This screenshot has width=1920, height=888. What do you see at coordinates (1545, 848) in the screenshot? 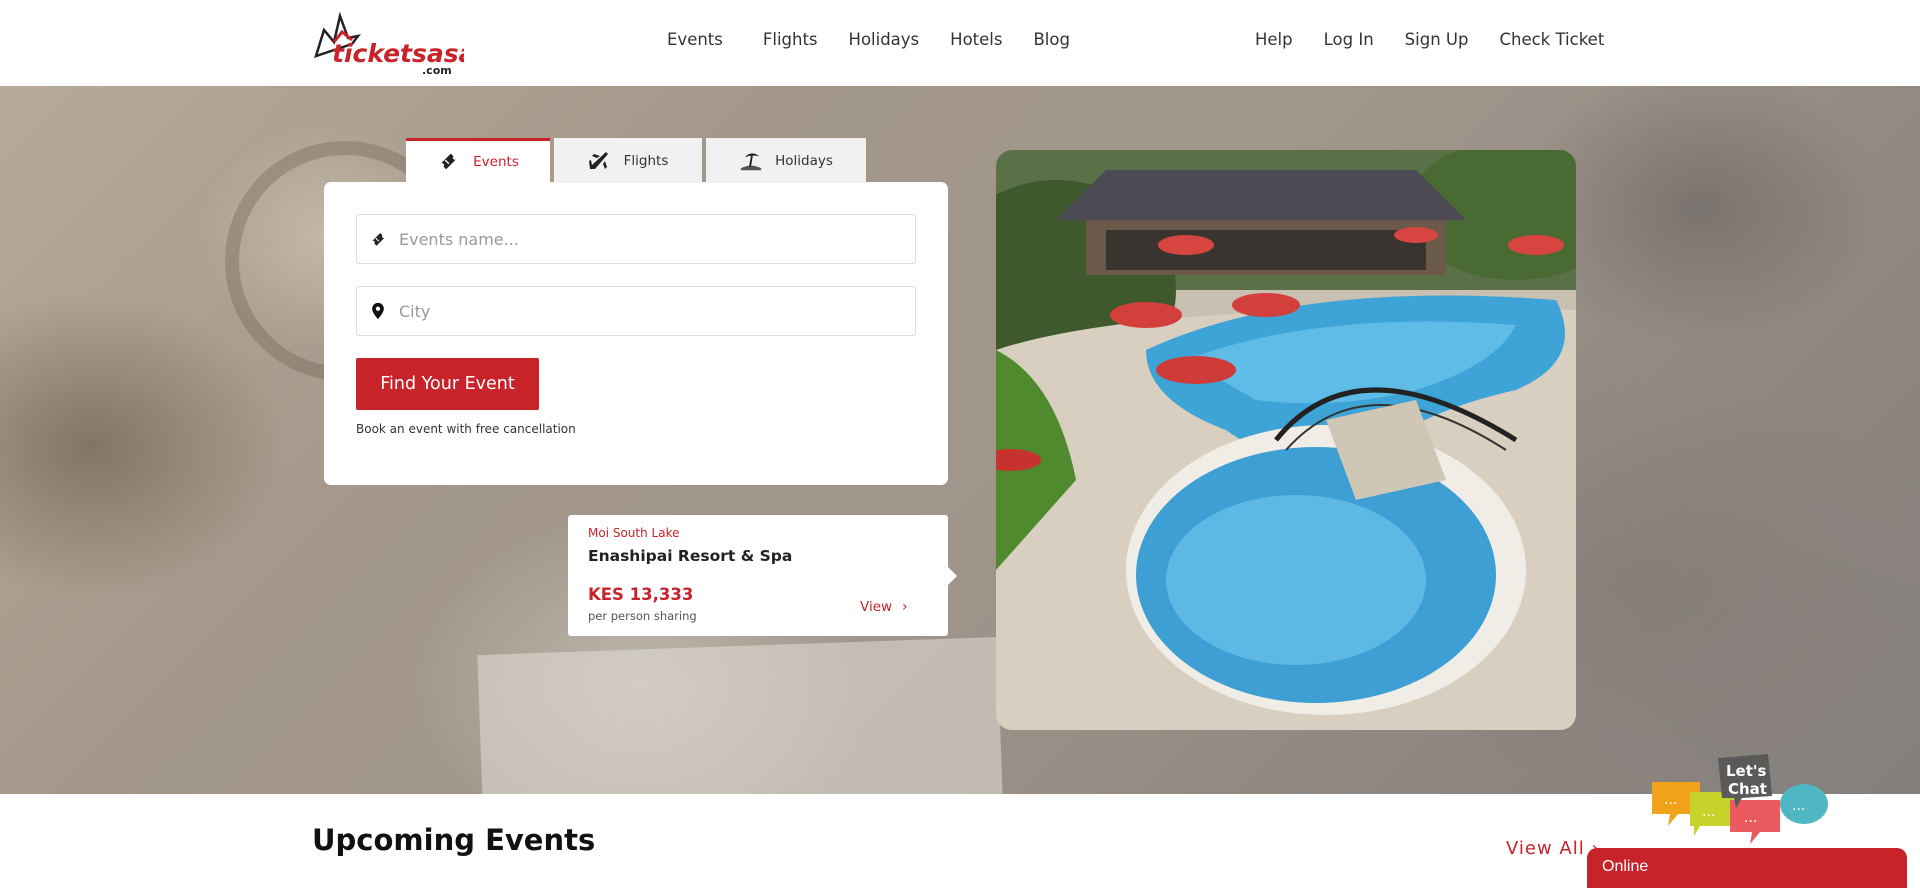
I see `view-all-label: View All` at bounding box center [1545, 848].